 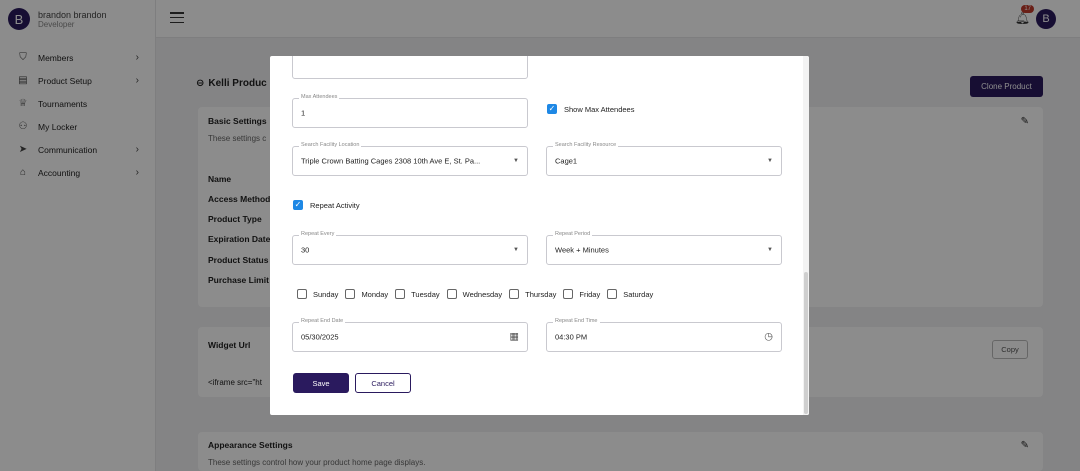 What do you see at coordinates (541, 294) in the screenshot?
I see `day-label: Thursday` at bounding box center [541, 294].